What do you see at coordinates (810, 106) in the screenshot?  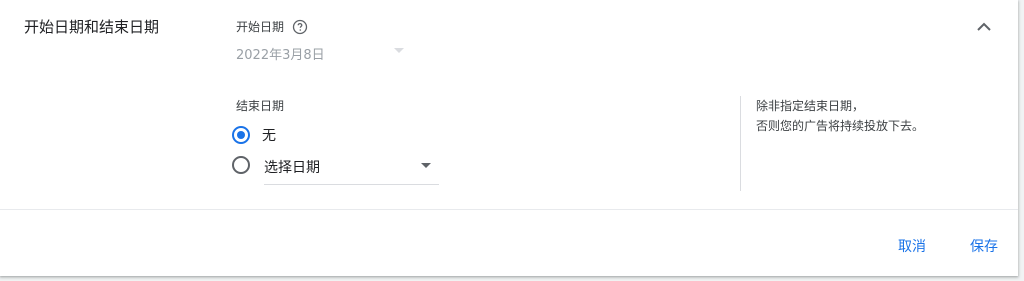 I see `note-line-1: 除非指定结束日期，` at bounding box center [810, 106].